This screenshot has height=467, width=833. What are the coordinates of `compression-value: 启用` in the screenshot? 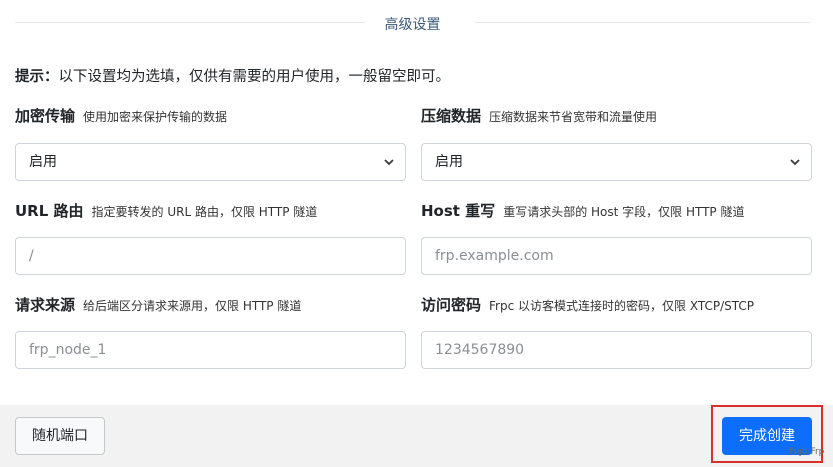 It's located at (449, 162).